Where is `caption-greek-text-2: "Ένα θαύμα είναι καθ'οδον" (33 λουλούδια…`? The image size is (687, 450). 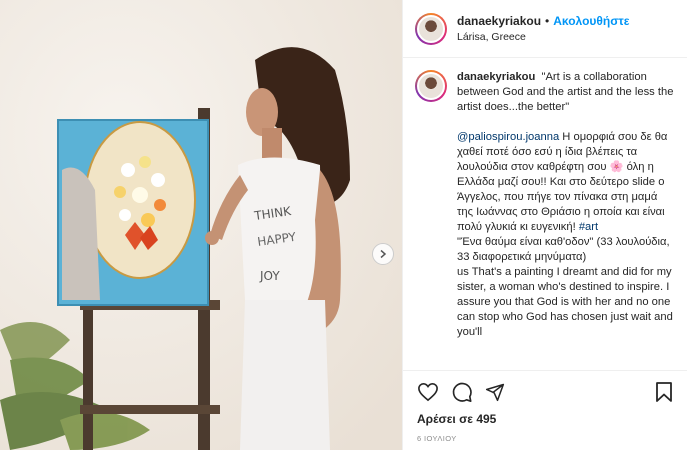
caption-greek-text-2: "Ένα θαύμα είναι καθ'οδον" (33 λουλούδια… is located at coordinates (563, 249).